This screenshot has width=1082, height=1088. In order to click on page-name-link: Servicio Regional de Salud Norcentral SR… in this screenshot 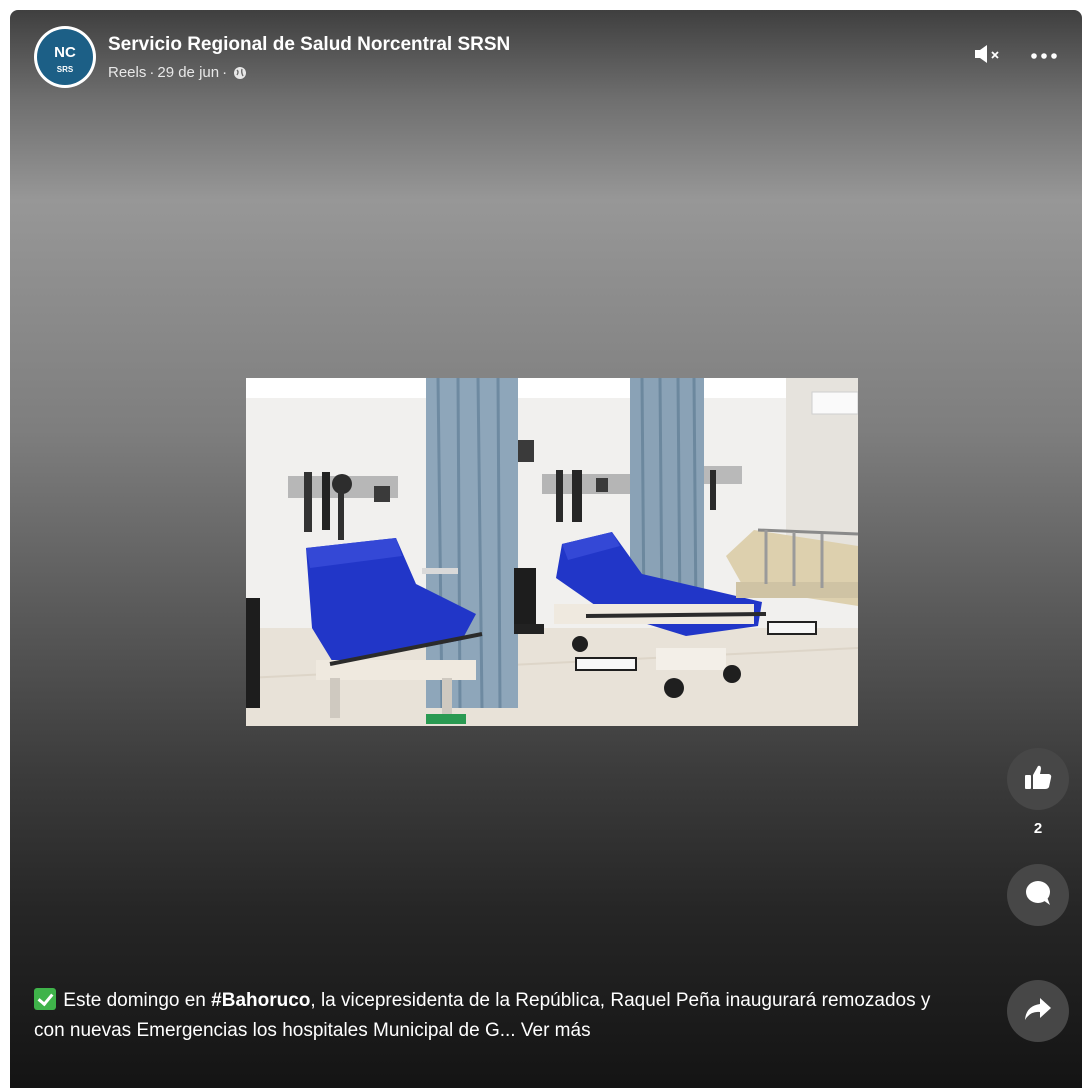, I will do `click(309, 45)`.